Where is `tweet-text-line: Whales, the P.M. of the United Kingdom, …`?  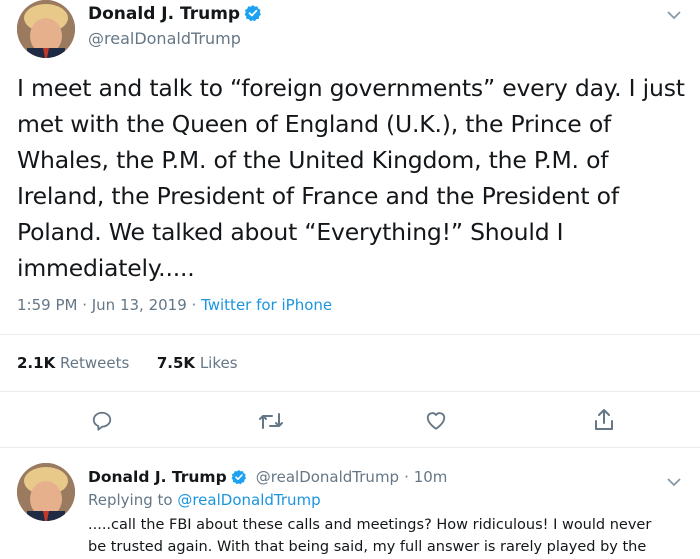 tweet-text-line: Whales, the P.M. of the United Kingdom, … is located at coordinates (313, 160).